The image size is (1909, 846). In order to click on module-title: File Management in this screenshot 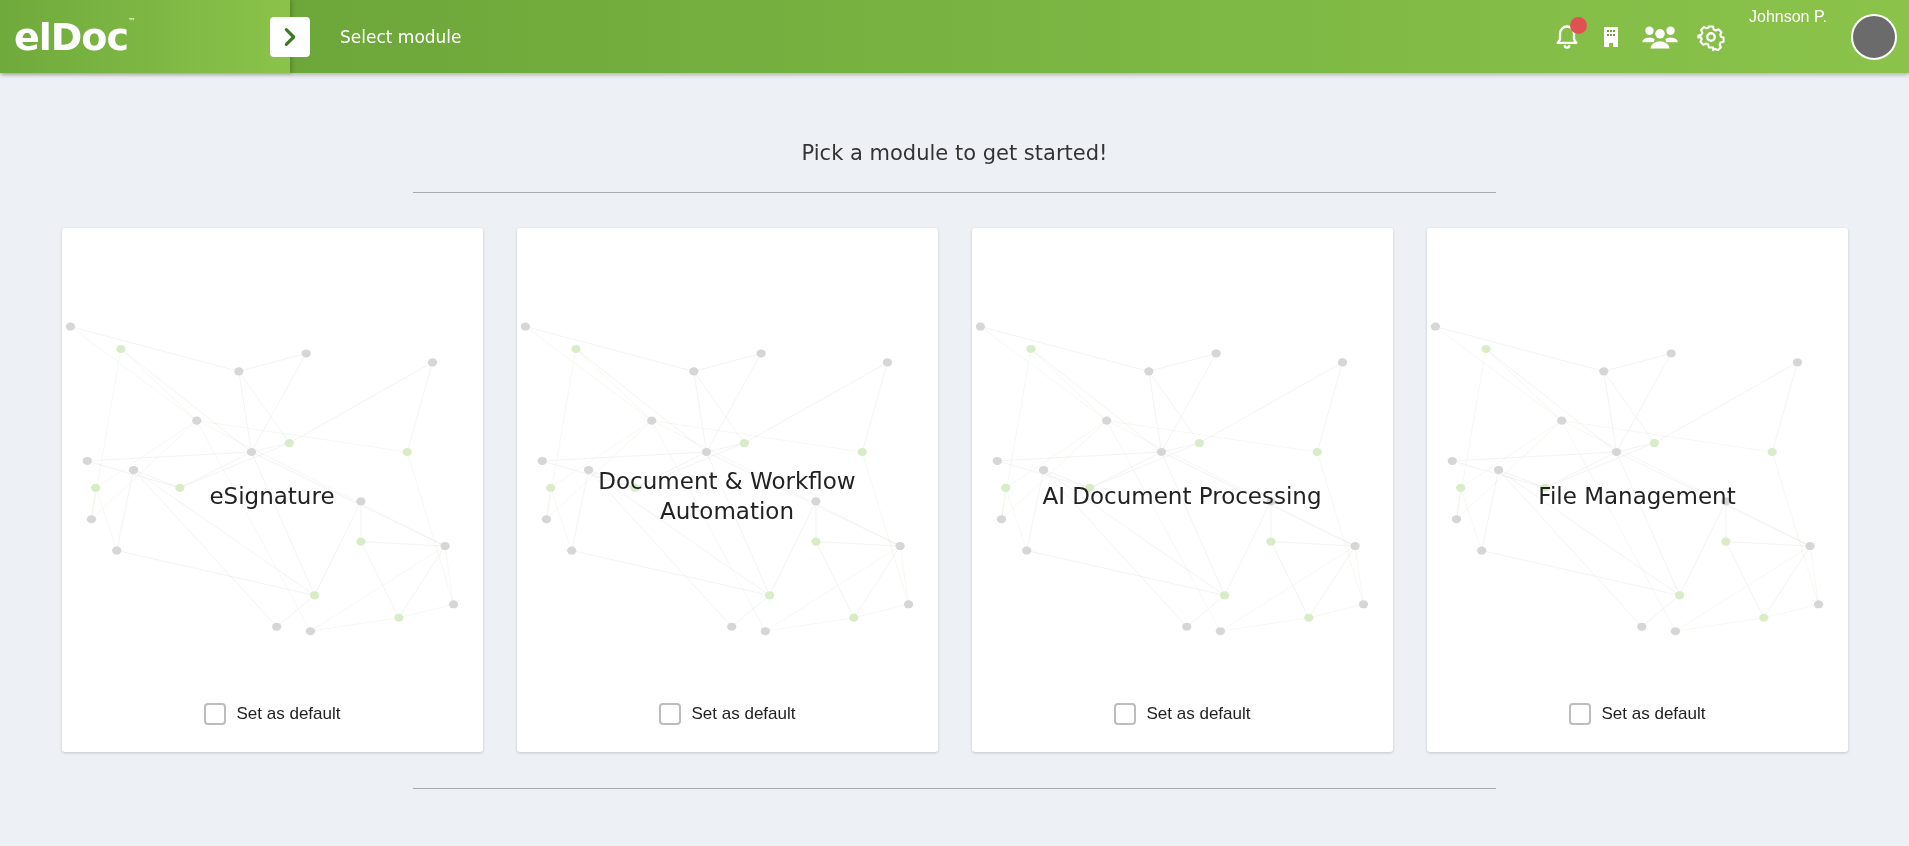, I will do `click(1637, 497)`.